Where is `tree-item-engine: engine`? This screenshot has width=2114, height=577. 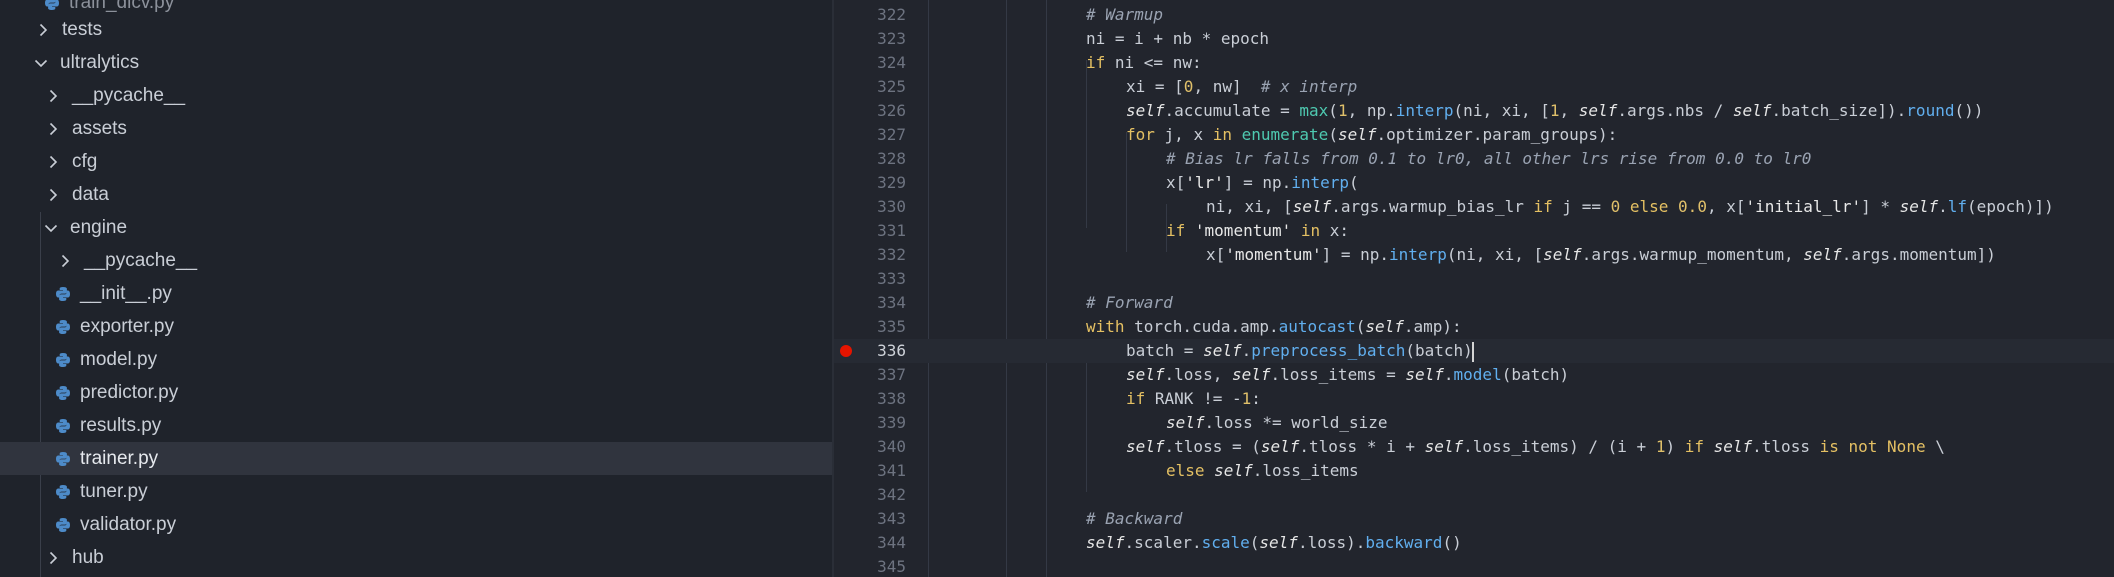 tree-item-engine: engine is located at coordinates (416, 227).